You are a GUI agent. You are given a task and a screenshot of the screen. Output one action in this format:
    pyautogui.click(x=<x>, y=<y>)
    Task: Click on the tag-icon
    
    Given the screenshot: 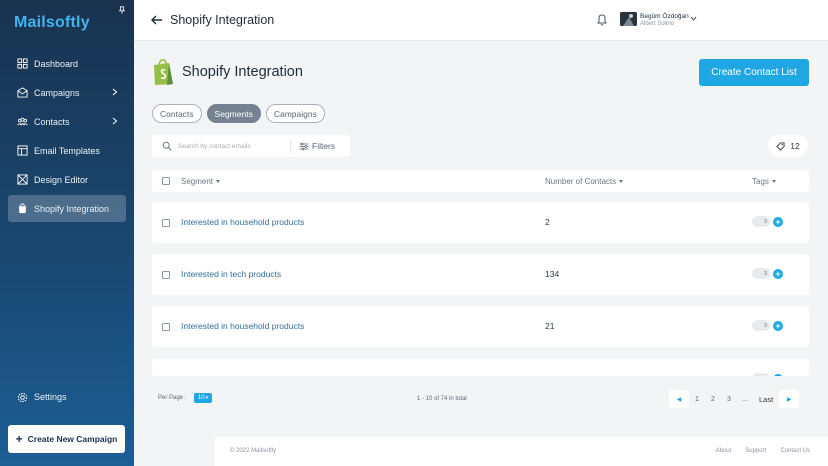 What is the action you would take?
    pyautogui.click(x=780, y=146)
    